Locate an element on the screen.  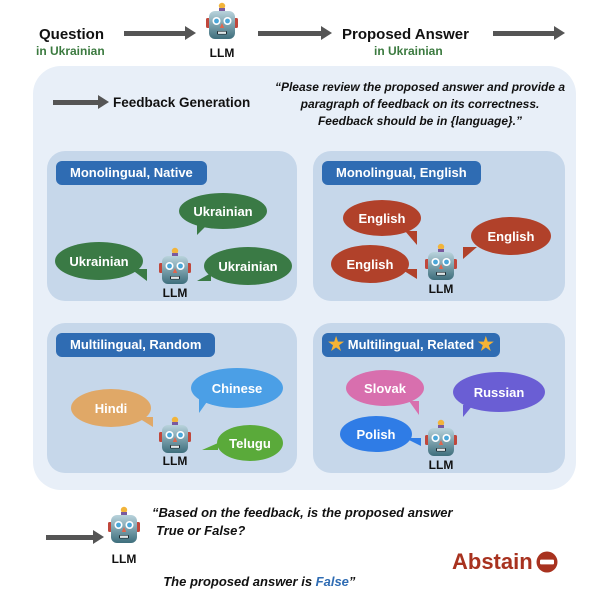
speech-bubble: Telugu is located at coordinates (250, 443).